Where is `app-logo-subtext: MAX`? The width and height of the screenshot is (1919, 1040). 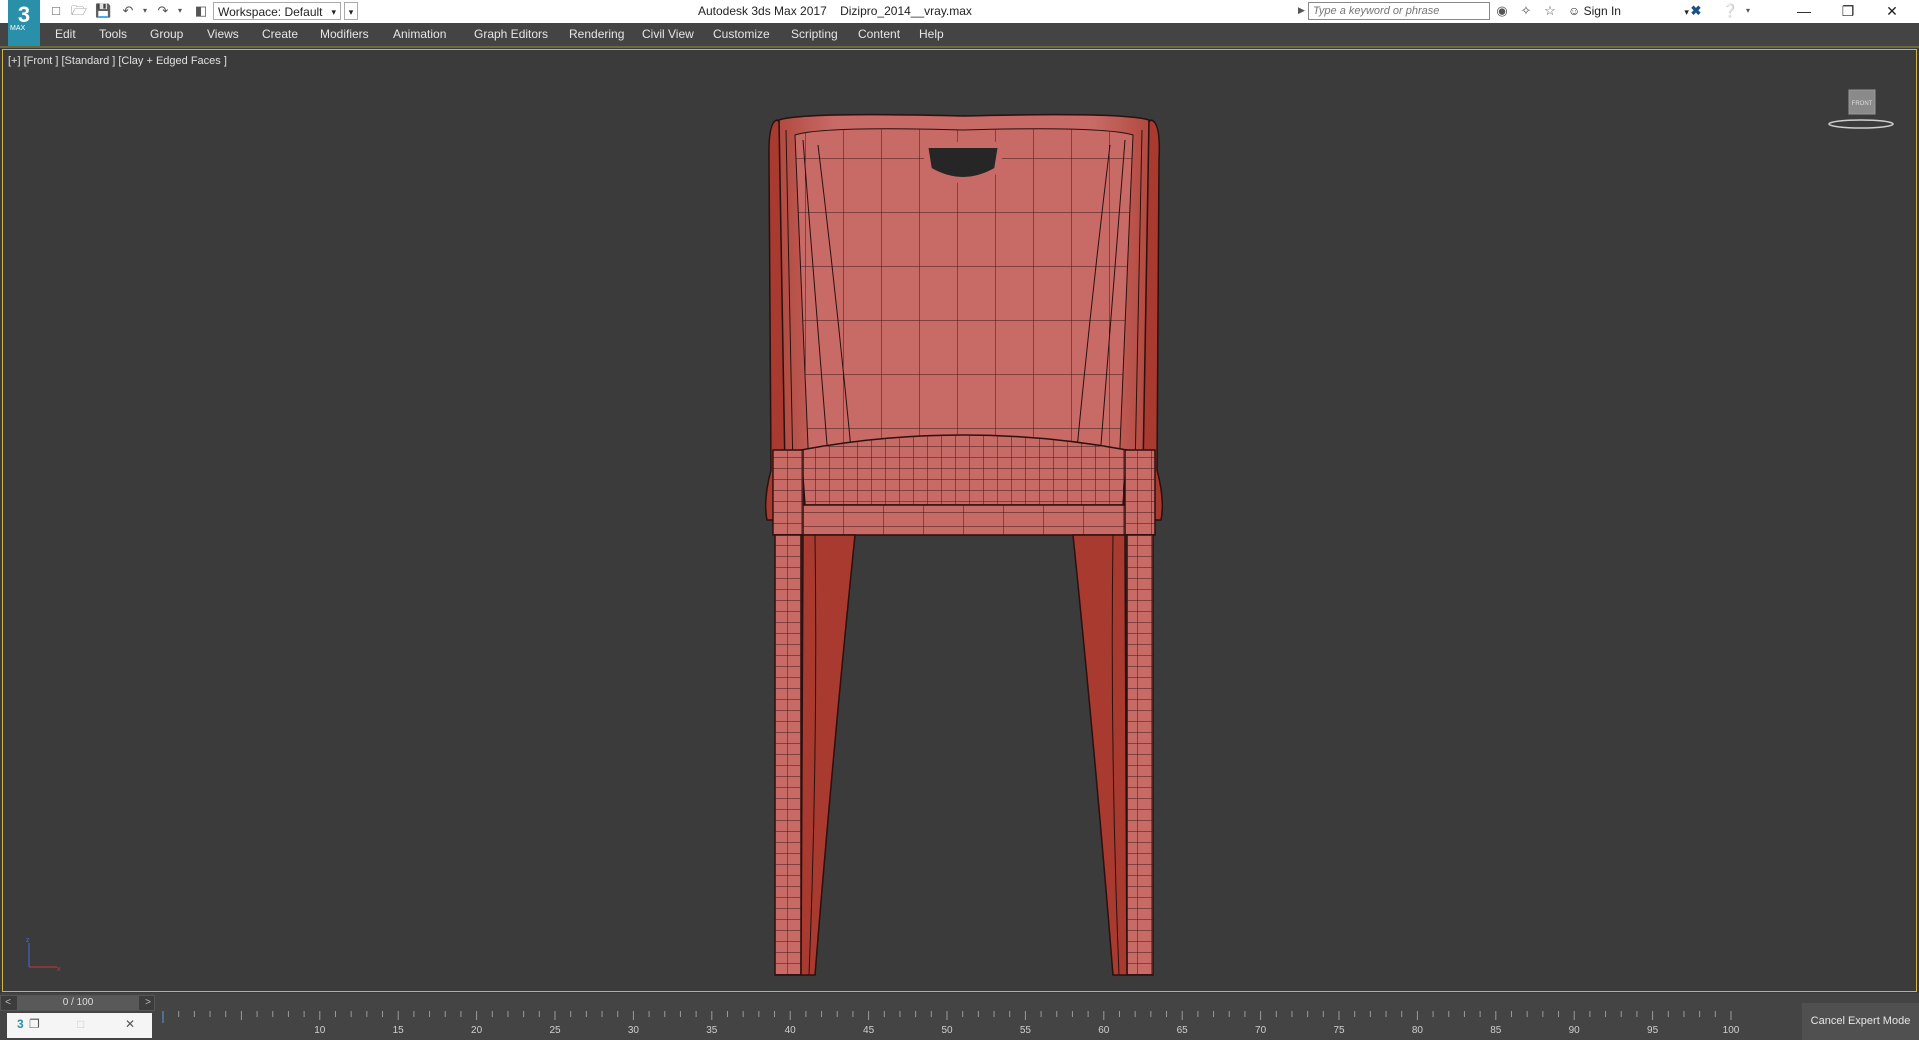
app-logo-subtext: MAX is located at coordinates (18, 28).